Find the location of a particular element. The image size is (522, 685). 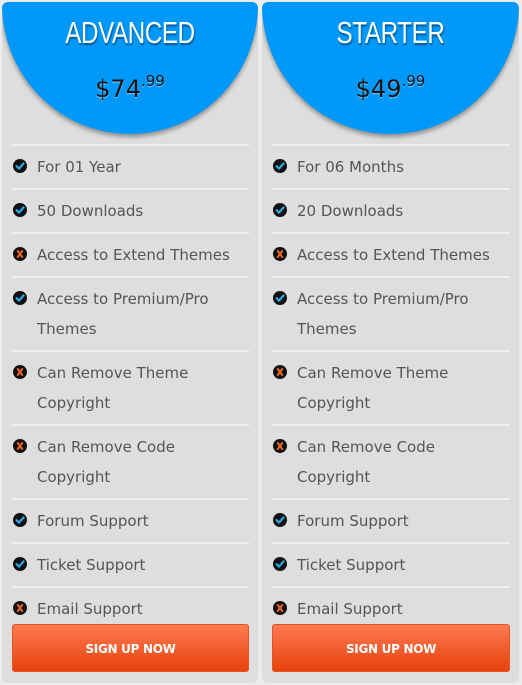

feature-item: 50 Downloads is located at coordinates (130, 212).